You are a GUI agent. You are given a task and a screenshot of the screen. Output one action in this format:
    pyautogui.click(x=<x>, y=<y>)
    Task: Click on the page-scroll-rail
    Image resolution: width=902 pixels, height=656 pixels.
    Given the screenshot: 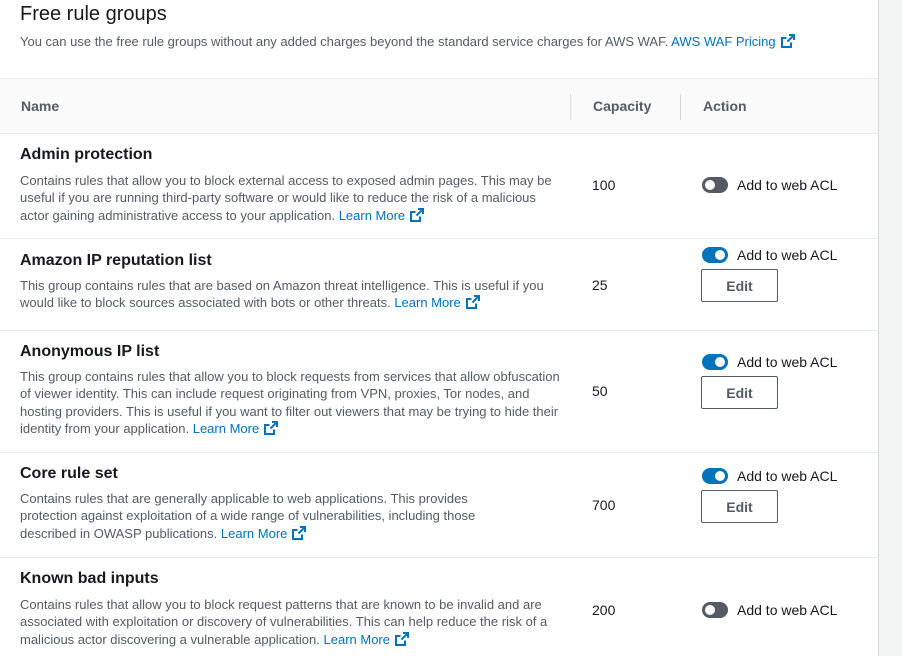 What is the action you would take?
    pyautogui.click(x=890, y=328)
    